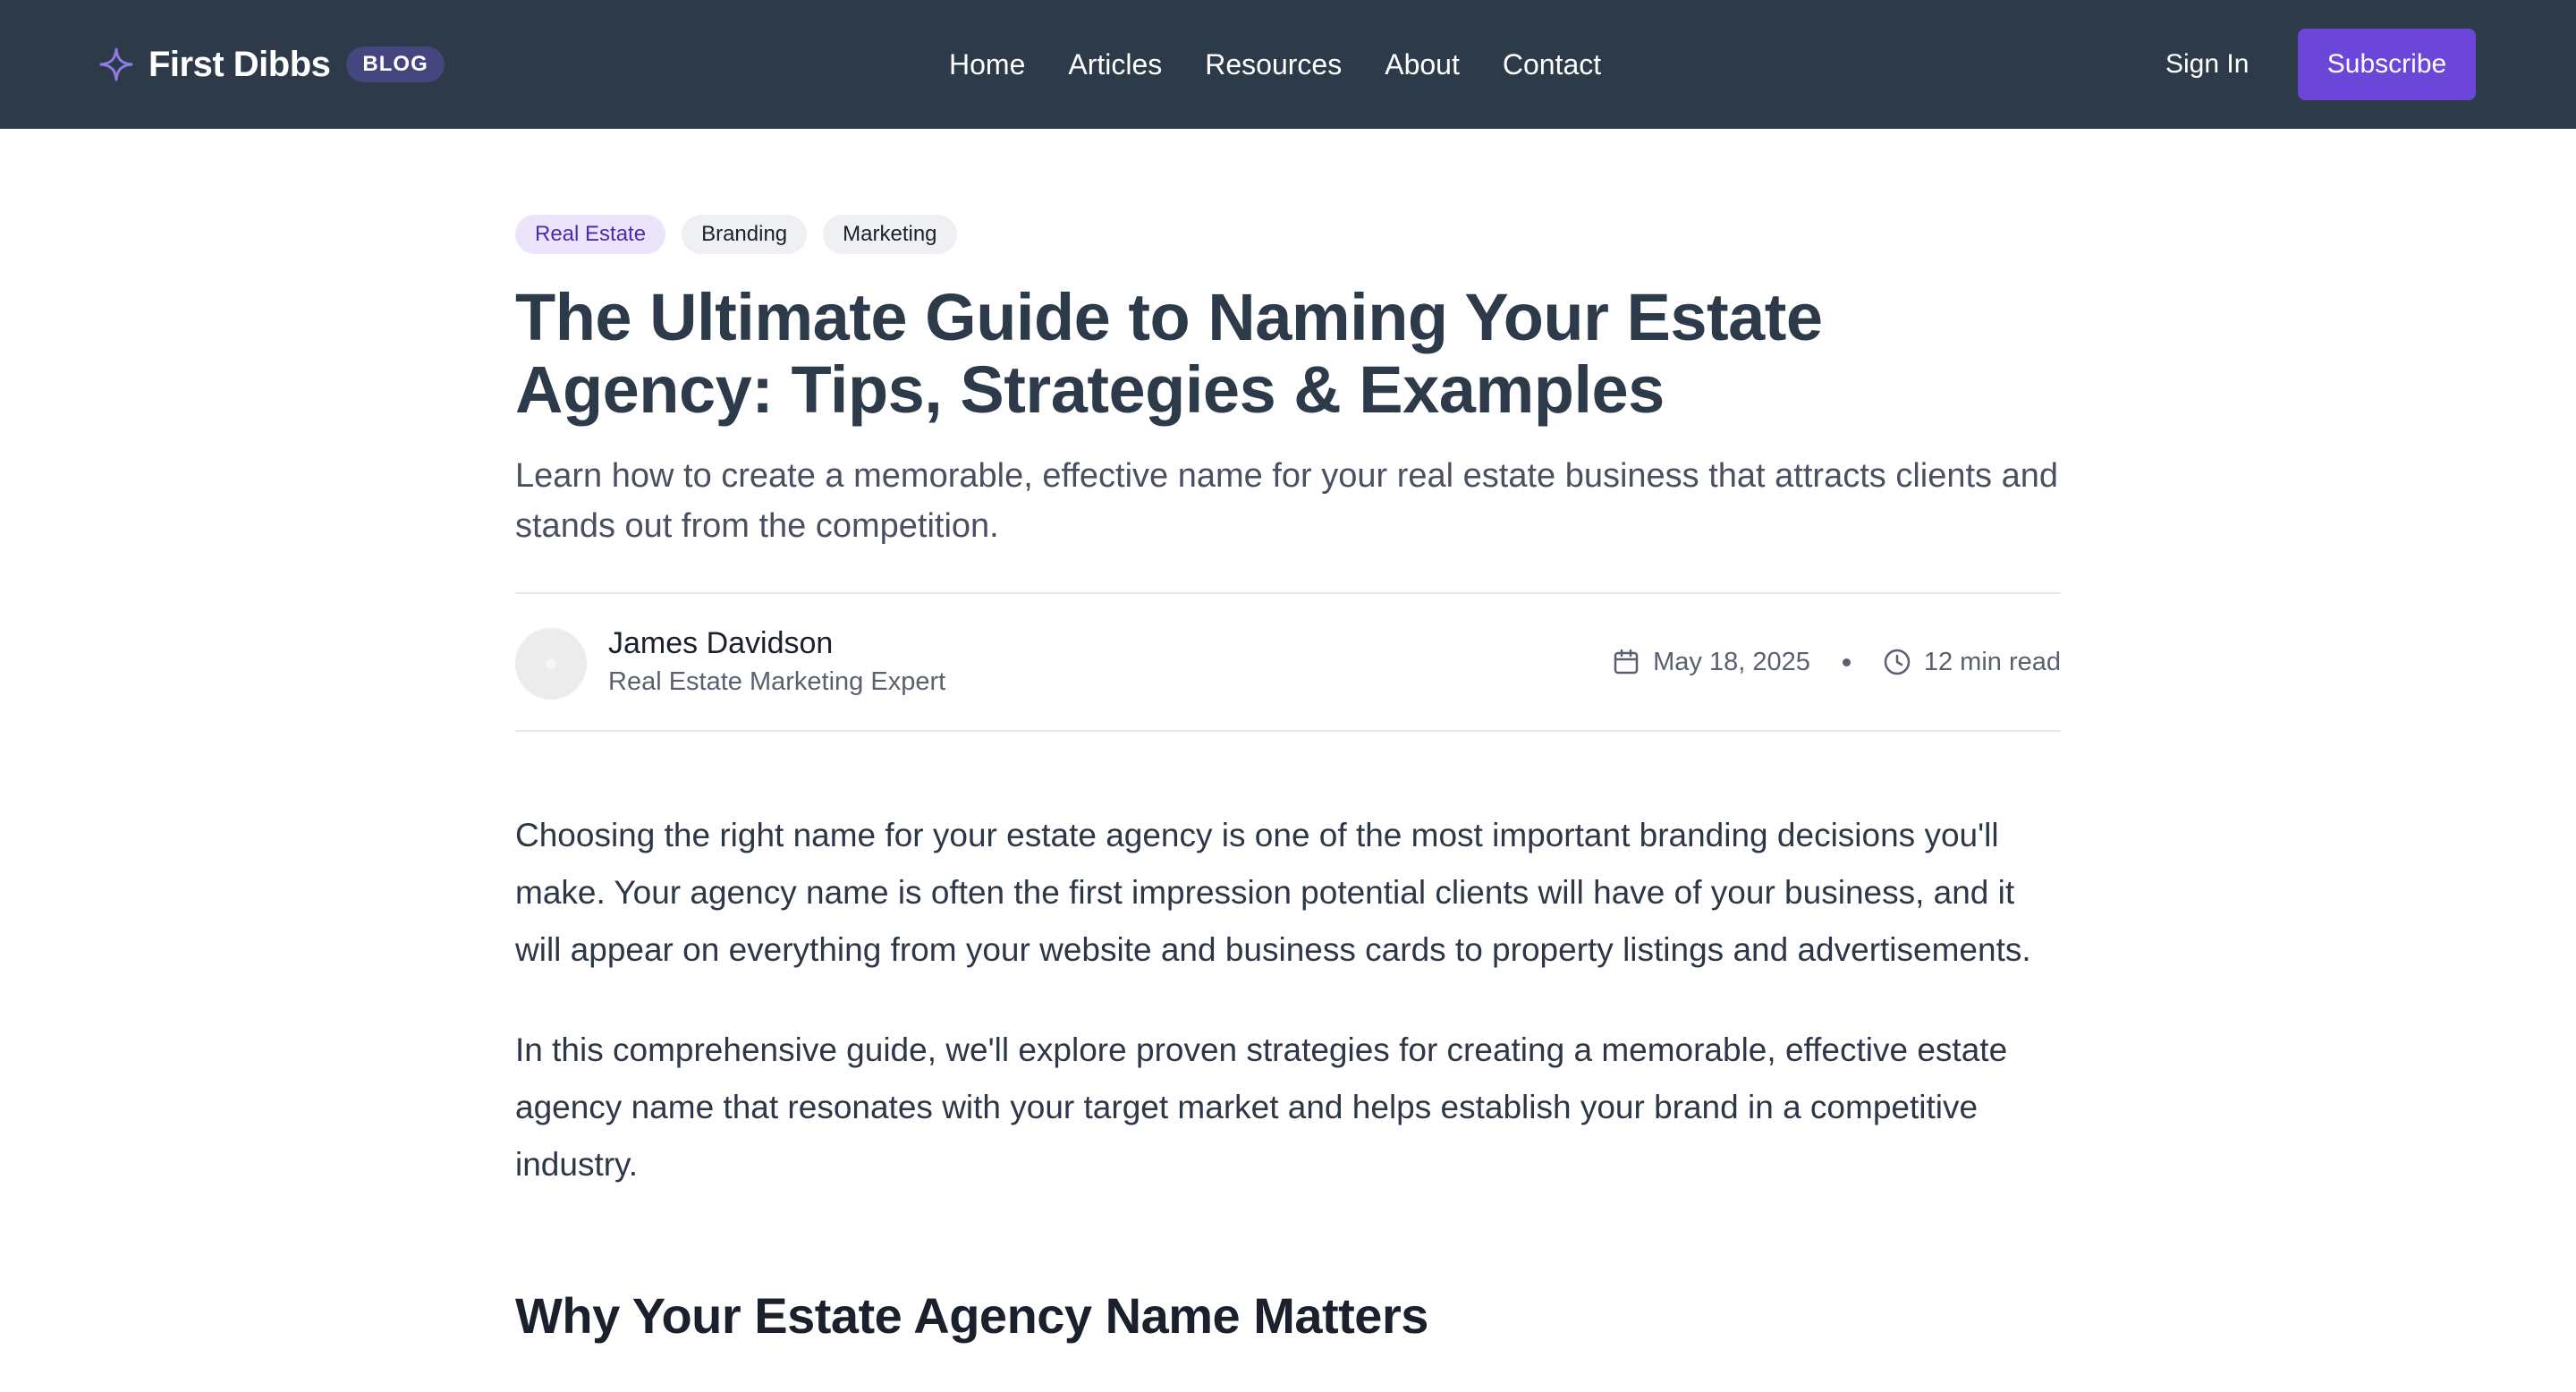 This screenshot has height=1392, width=2576. I want to click on calendar-icon, so click(1626, 662).